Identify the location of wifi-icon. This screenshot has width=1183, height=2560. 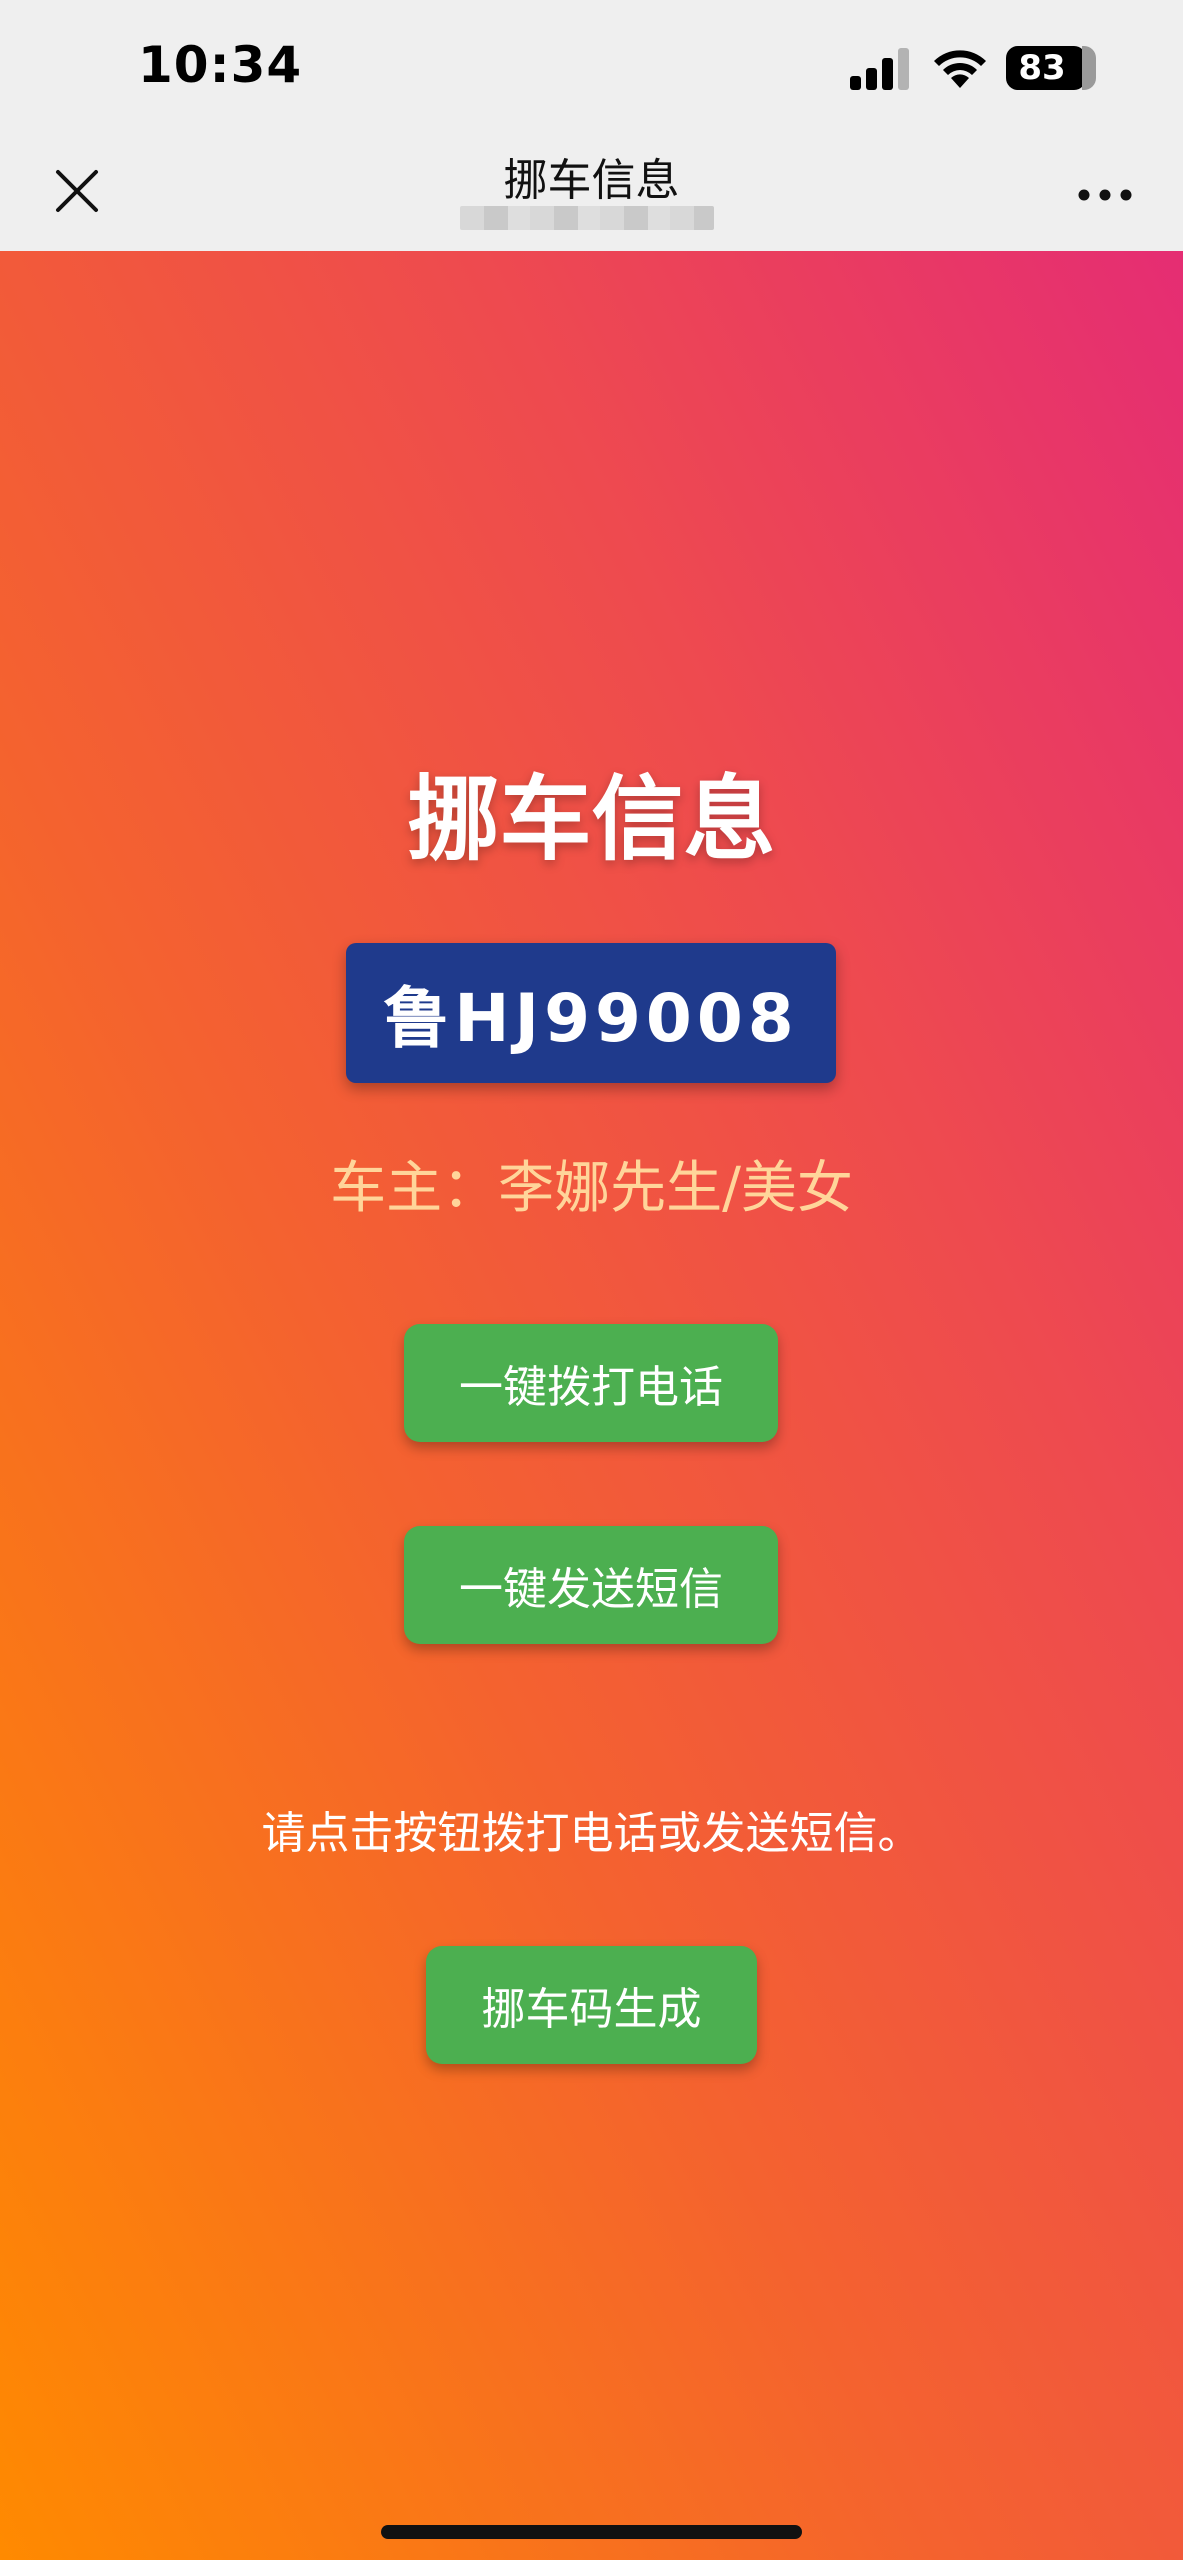
(960, 69).